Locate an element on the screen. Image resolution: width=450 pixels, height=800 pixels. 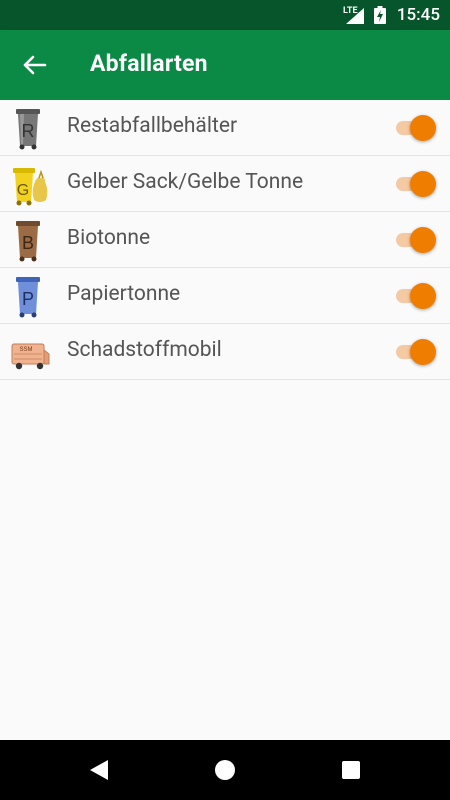
toggle-switch-restabfall is located at coordinates (416, 128).